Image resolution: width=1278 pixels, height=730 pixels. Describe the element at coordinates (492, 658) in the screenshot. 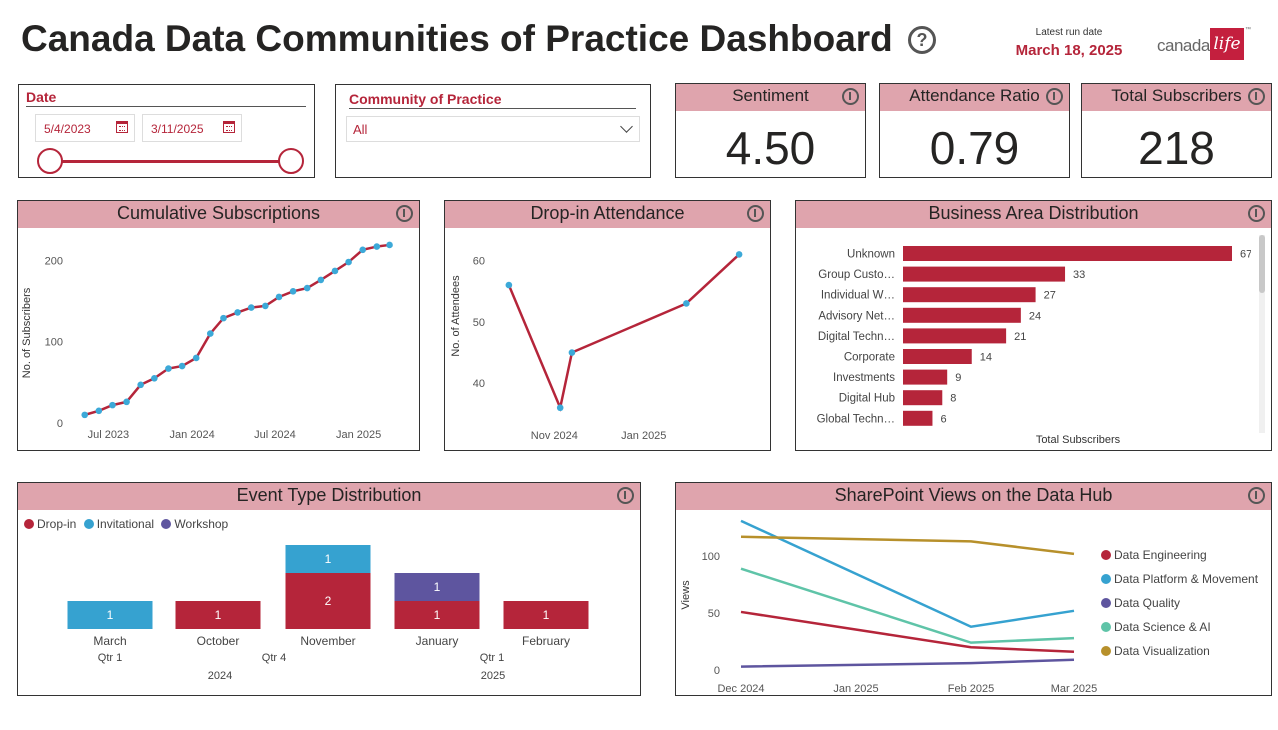

I see `quarter-label: Qtr 1` at that location.